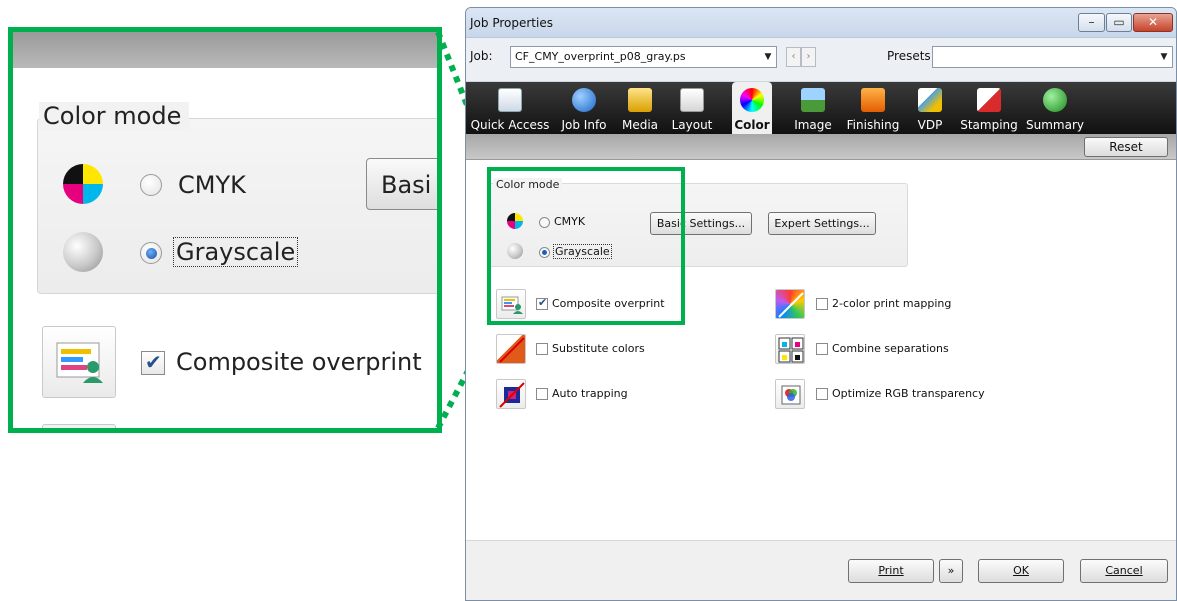  What do you see at coordinates (1126, 147) in the screenshot?
I see `reset-button: Reset` at bounding box center [1126, 147].